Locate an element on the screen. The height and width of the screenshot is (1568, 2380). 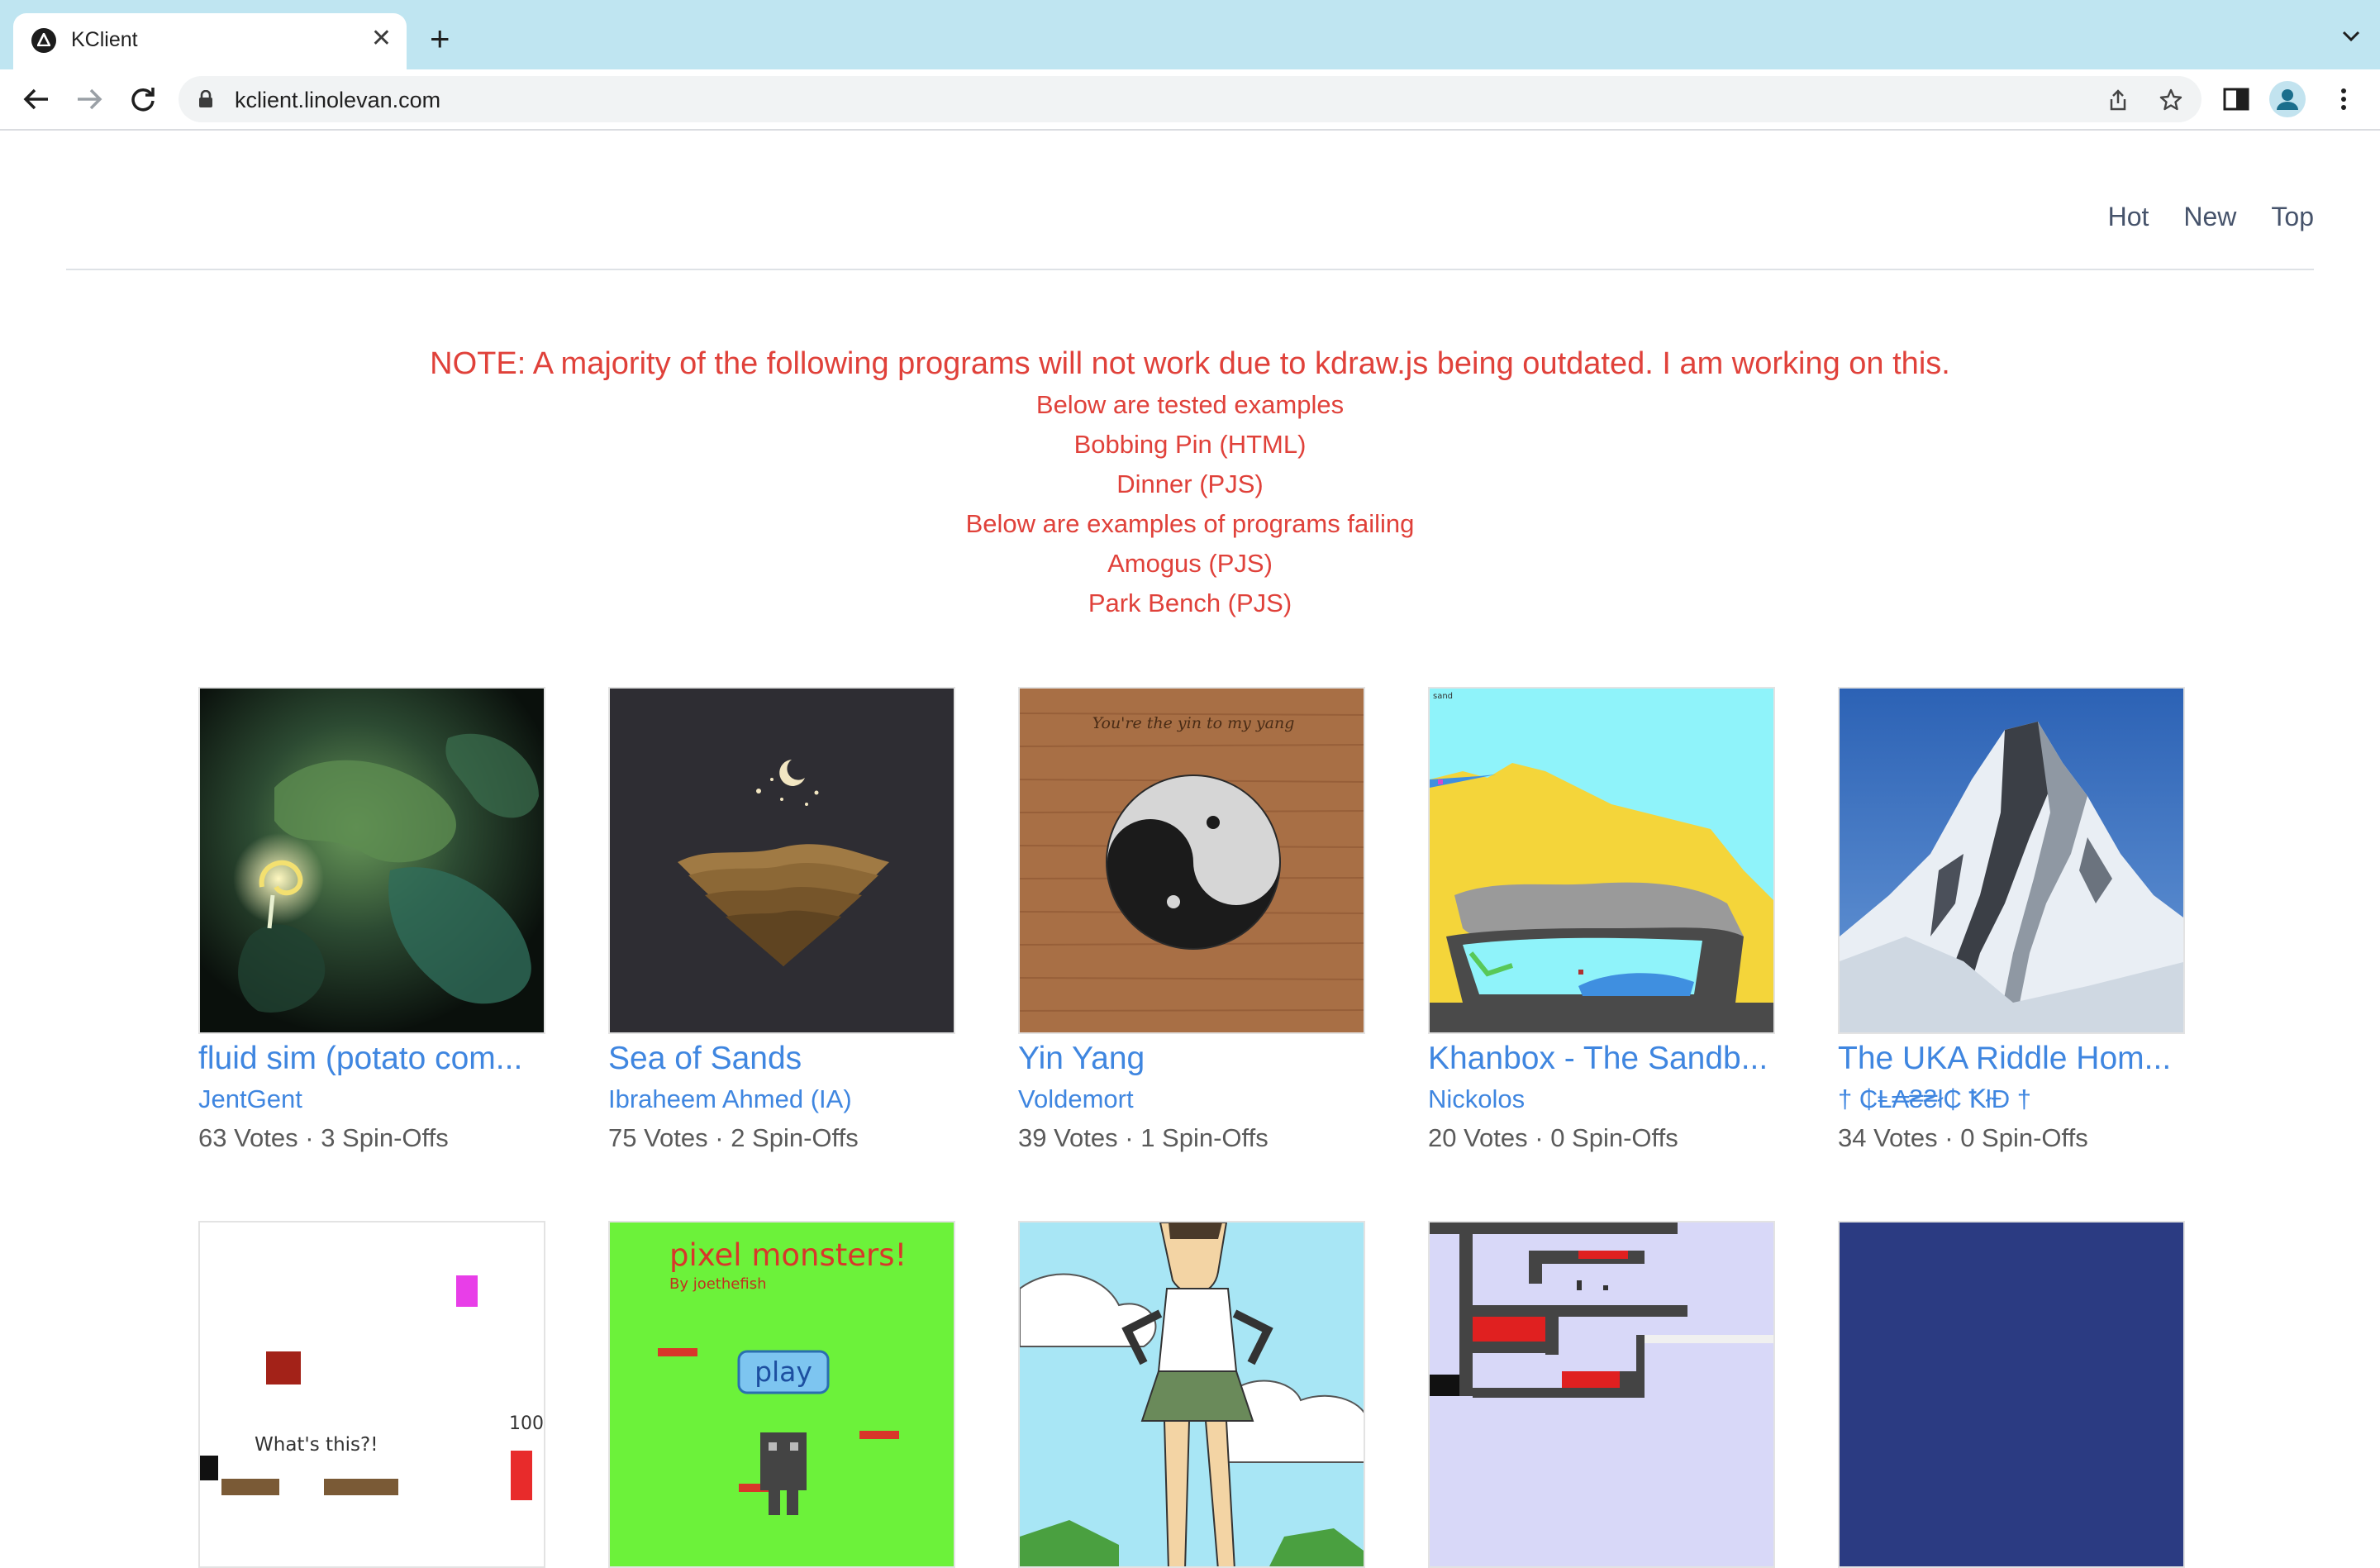
program-title: Yin Yang is located at coordinates (1191, 1058).